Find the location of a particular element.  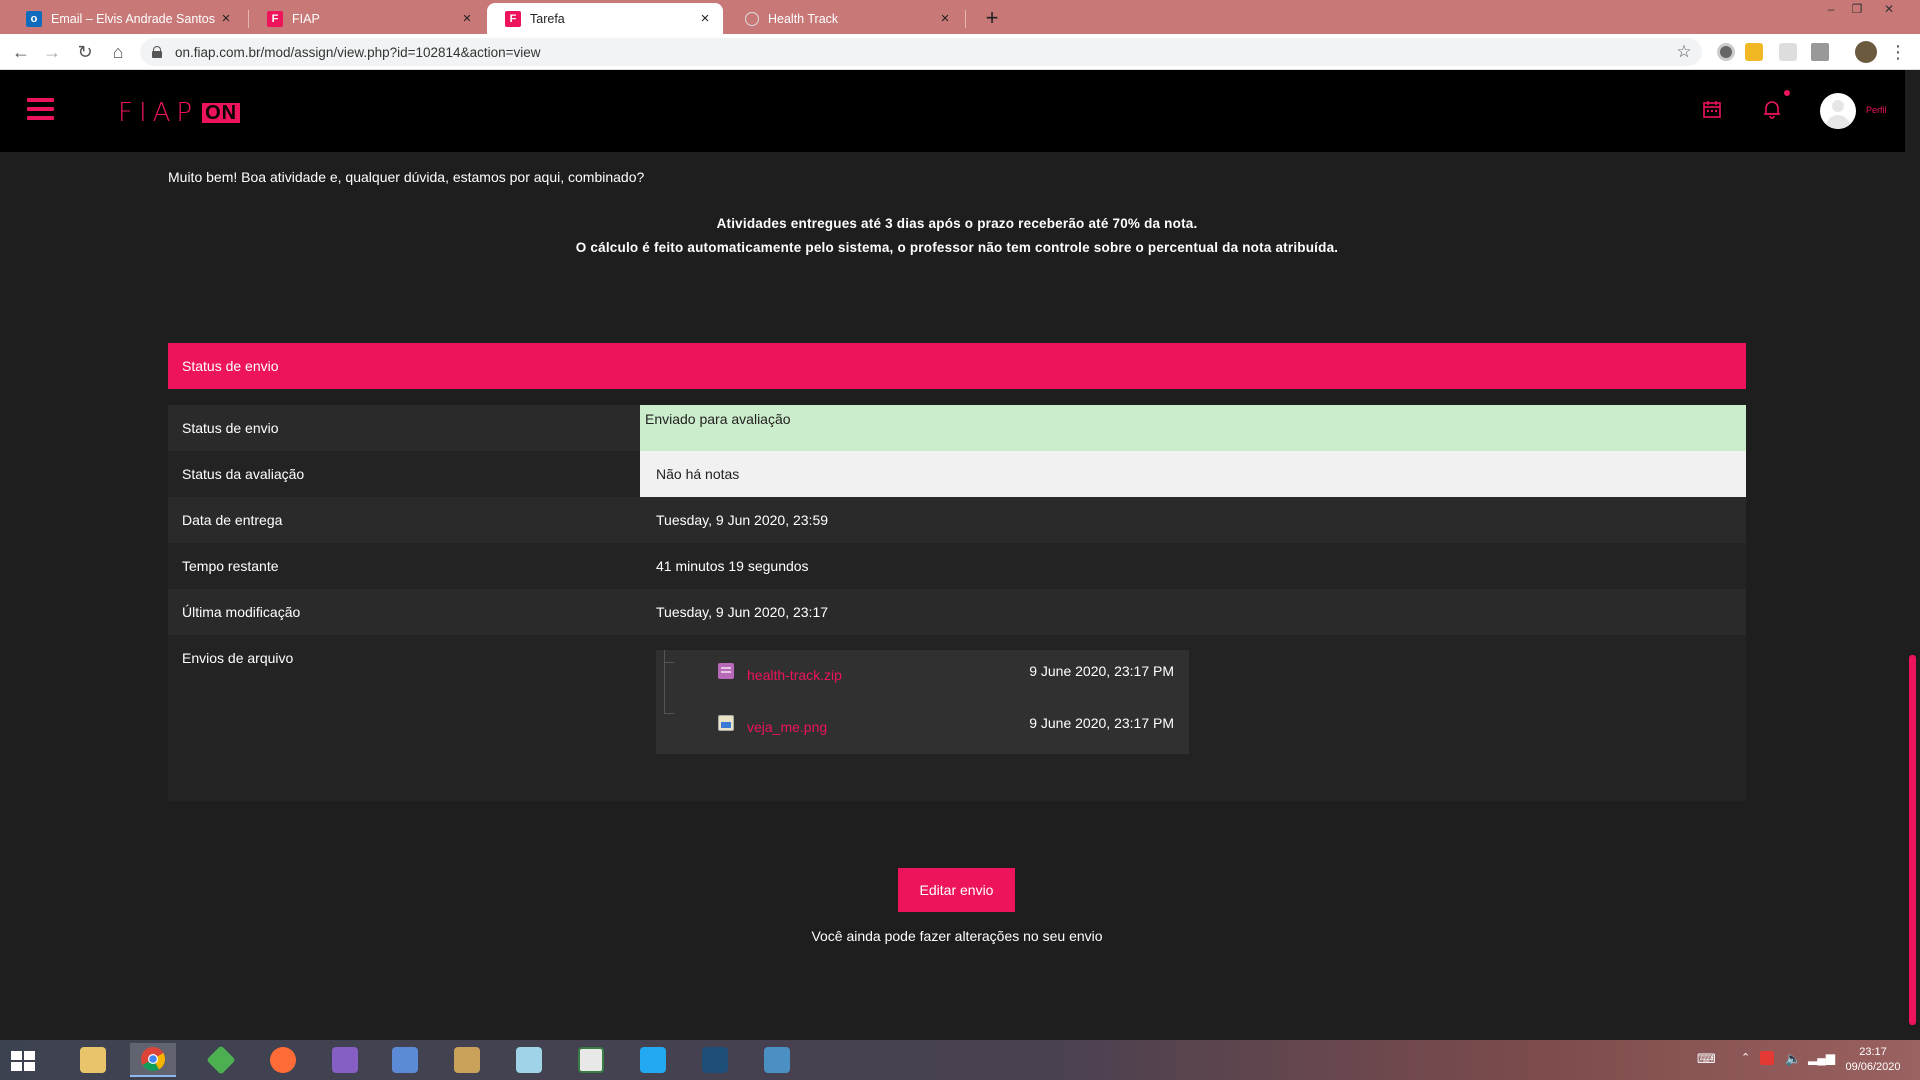

forward-arrow-icon: → is located at coordinates (52, 52).